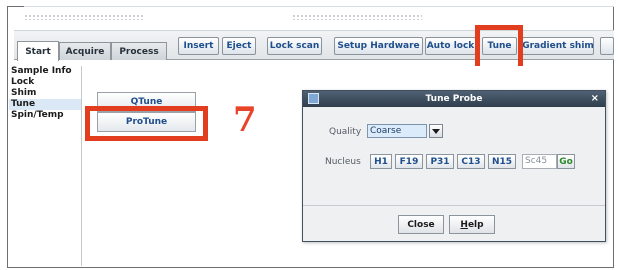 This screenshot has height=270, width=621. What do you see at coordinates (378, 46) in the screenshot?
I see `setup-hardware-button: Setup Hardware` at bounding box center [378, 46].